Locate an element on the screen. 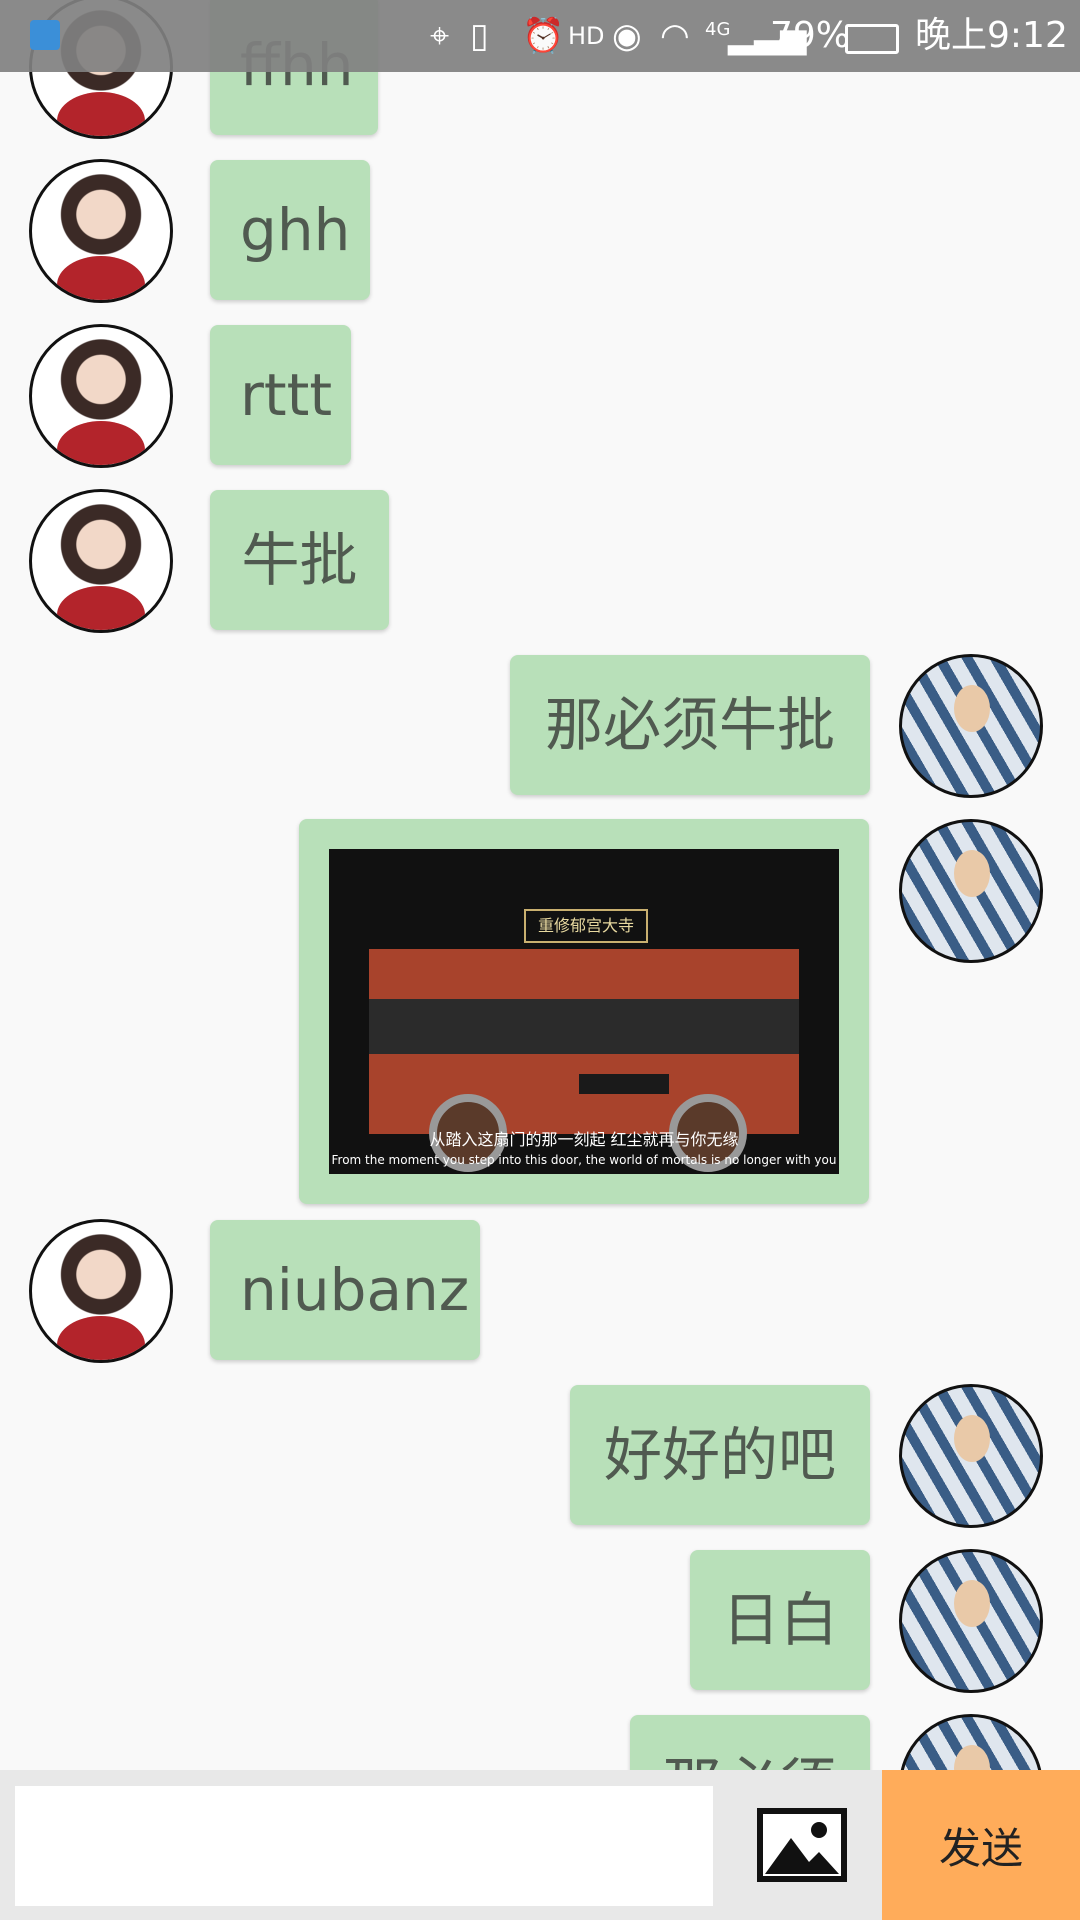 This screenshot has height=1920, width=1080. temple-gate is located at coordinates (624, 1084).